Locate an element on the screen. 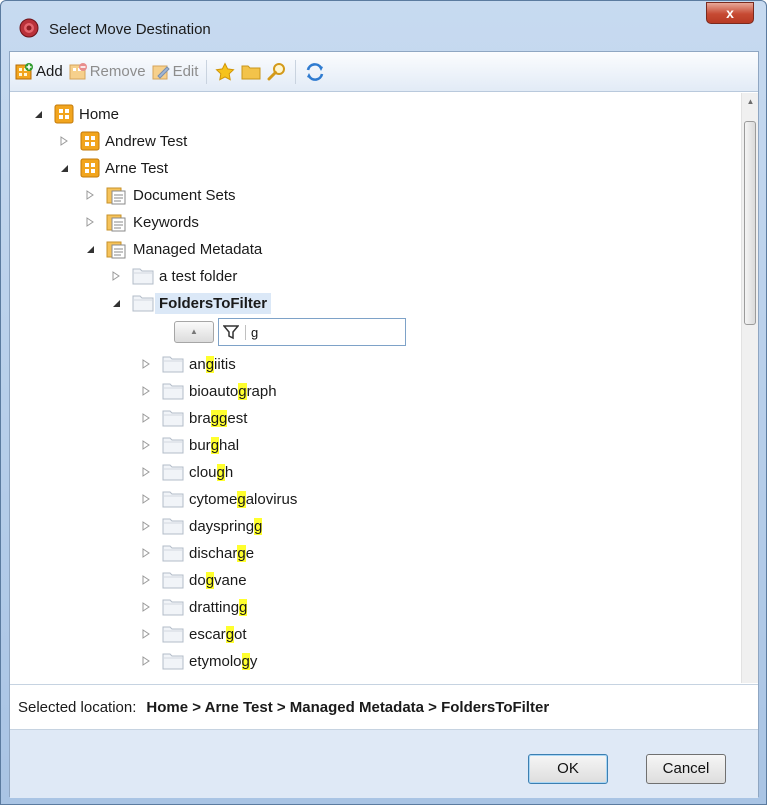  add-label: Add is located at coordinates (49, 71).